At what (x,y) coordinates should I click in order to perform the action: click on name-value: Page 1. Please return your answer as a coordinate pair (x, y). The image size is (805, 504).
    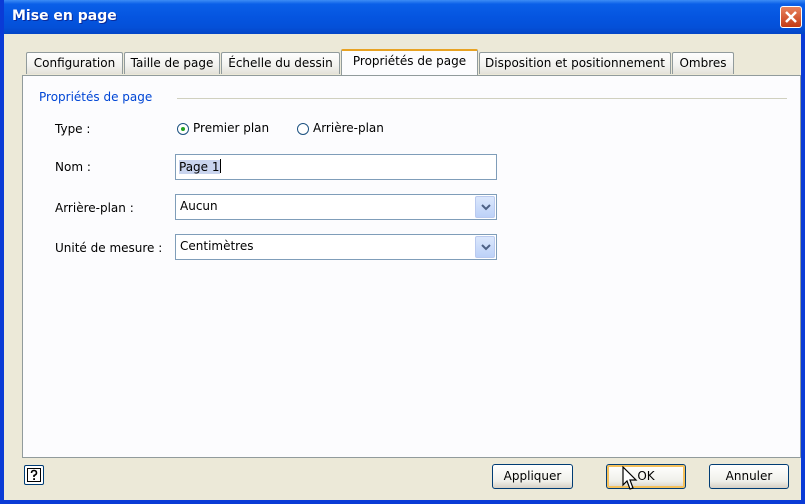
    Looking at the image, I should click on (199, 167).